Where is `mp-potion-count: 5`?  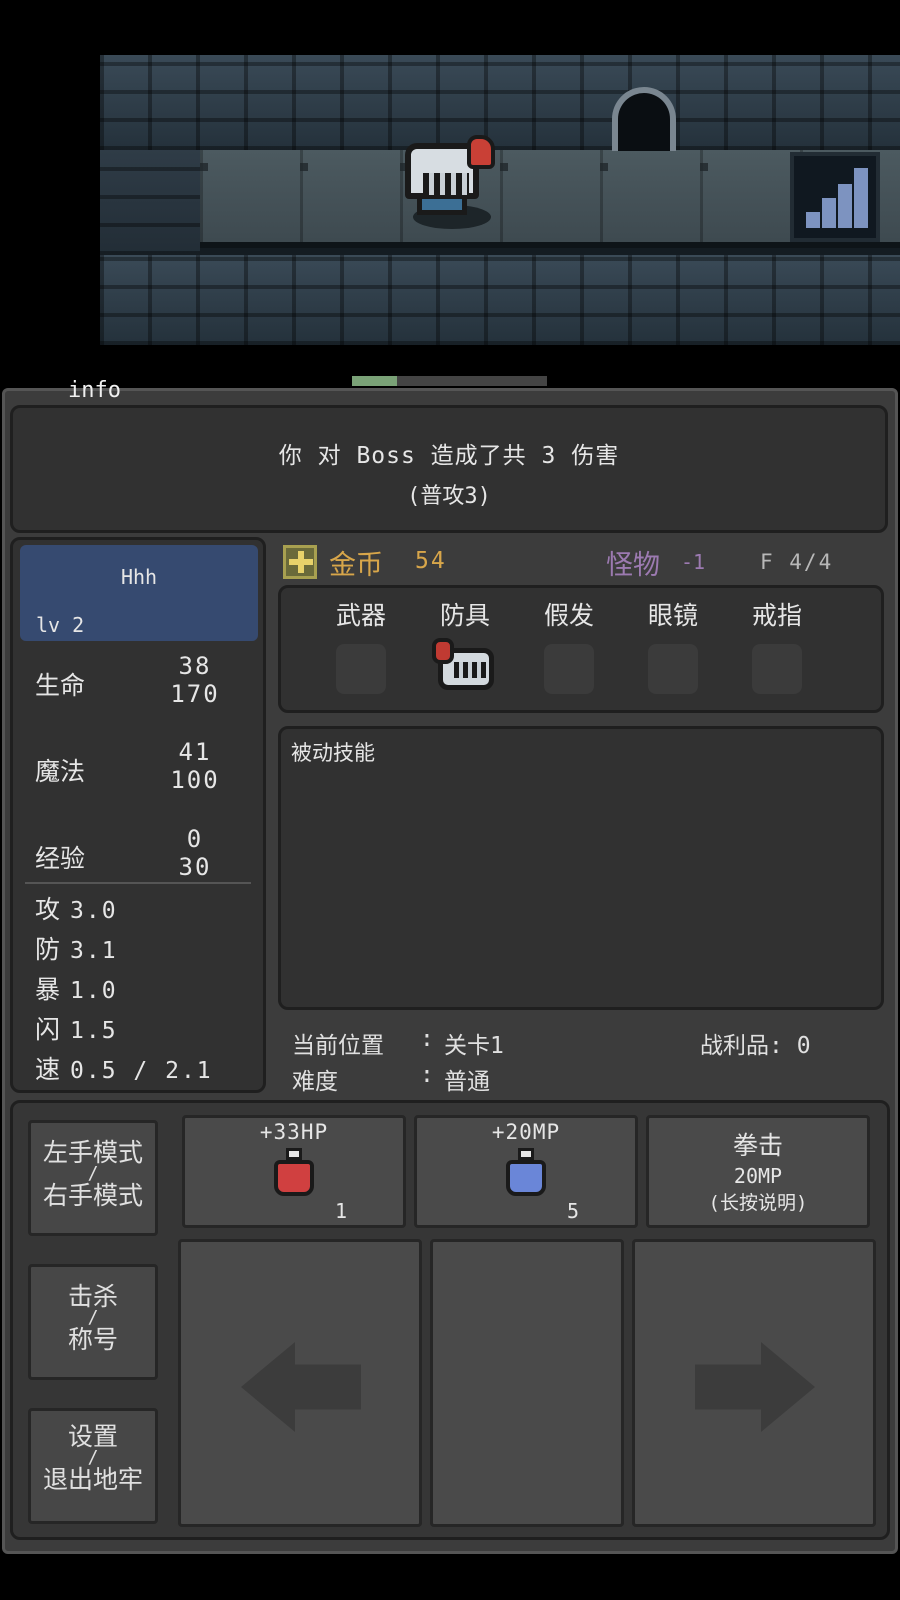 mp-potion-count: 5 is located at coordinates (573, 1211).